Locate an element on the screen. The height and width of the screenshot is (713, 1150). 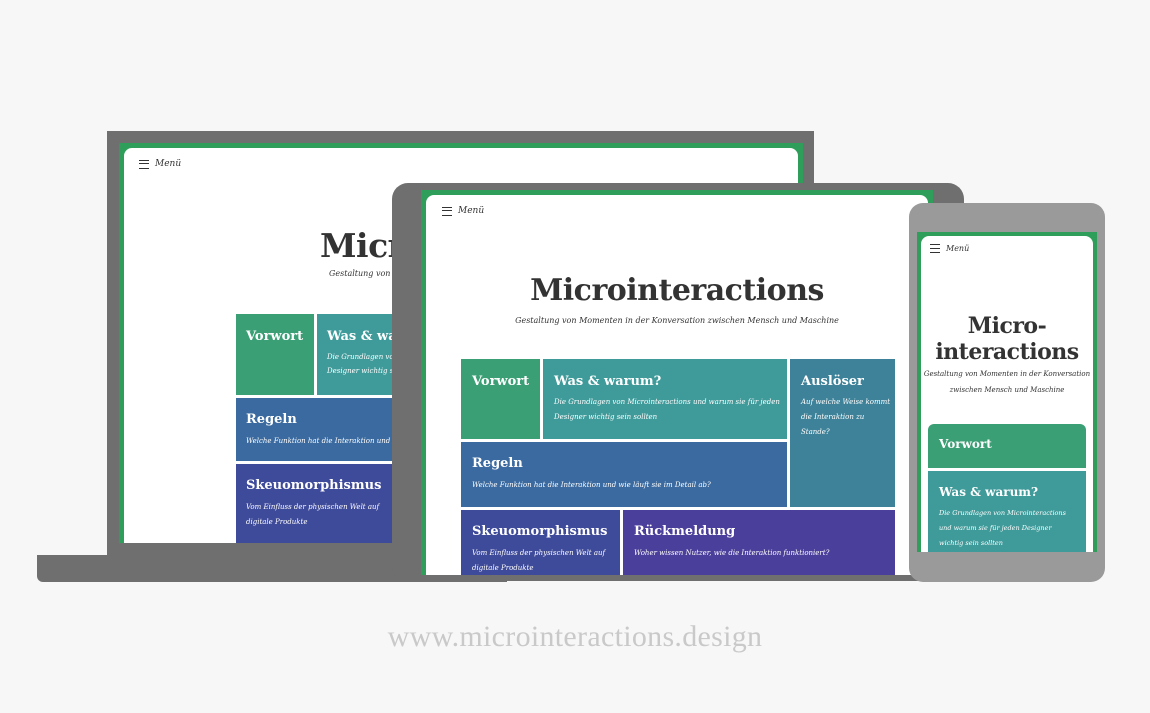
phone-page-title-line2: interactions is located at coordinates (1007, 352).